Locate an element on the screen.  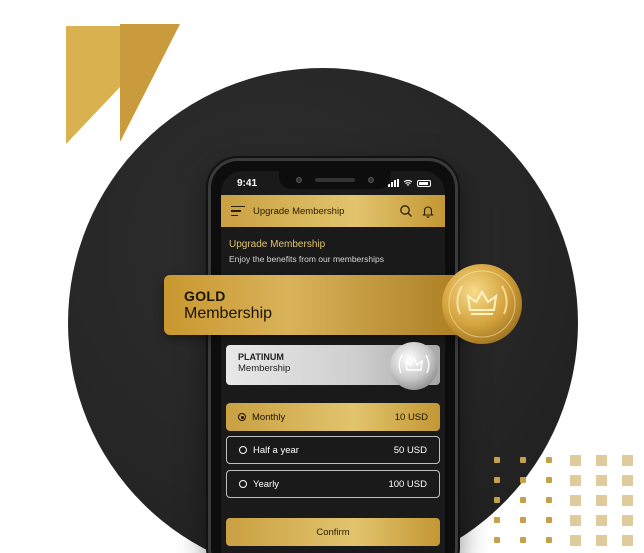
plan-option-yearly: Yearly 100 USD is located at coordinates (333, 484).